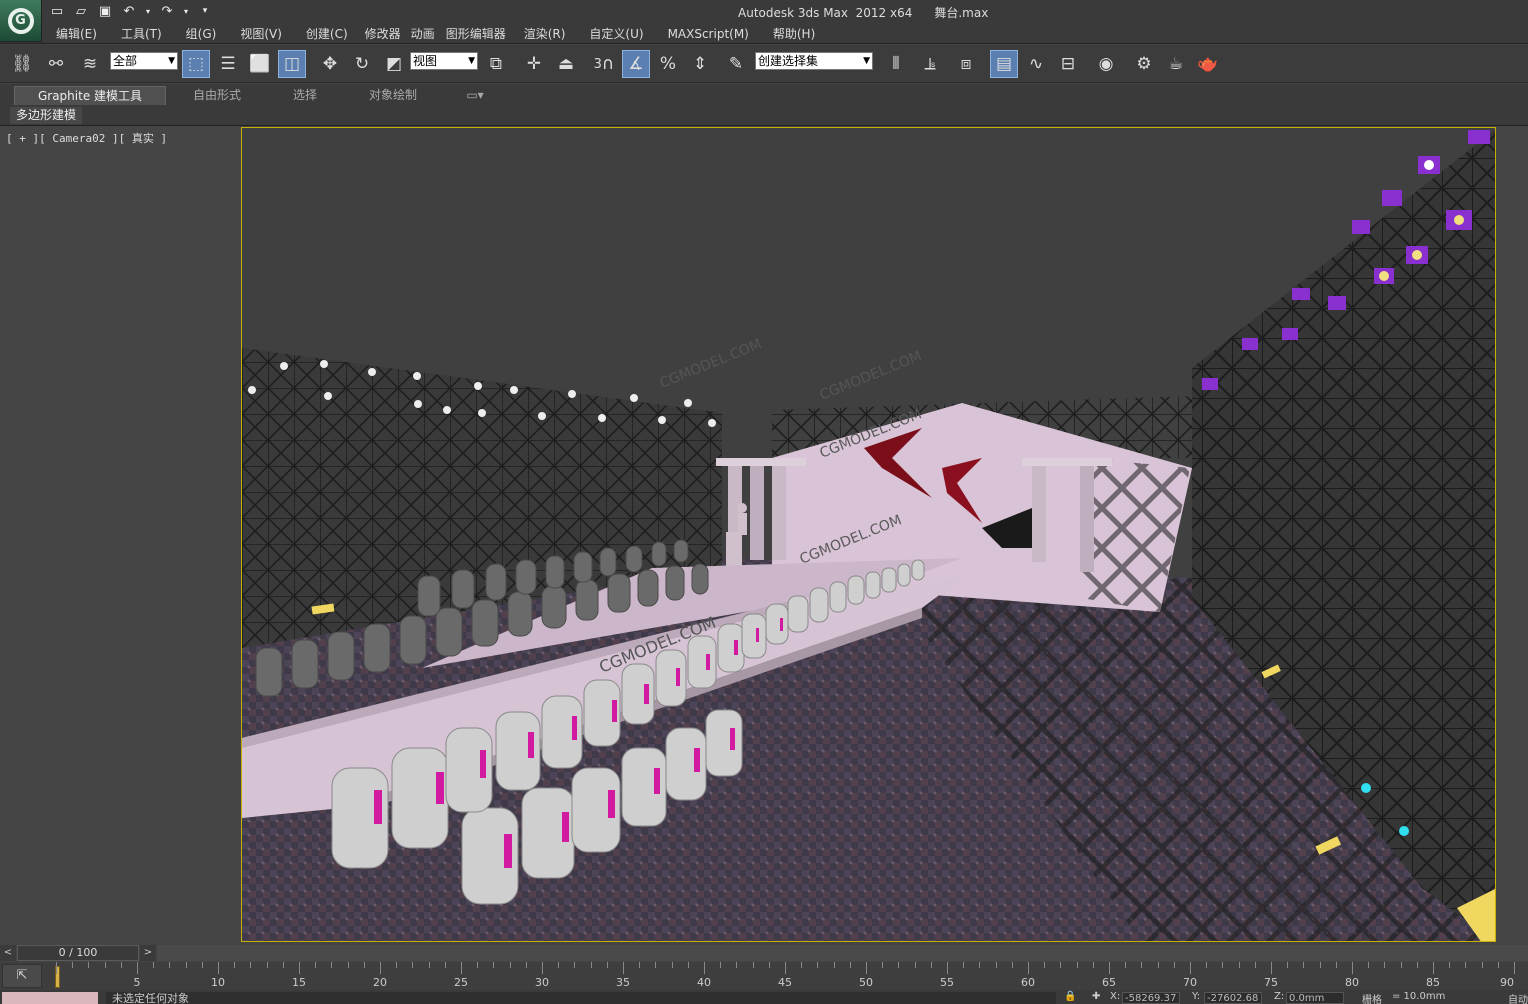 This screenshot has width=1528, height=1004. Describe the element at coordinates (966, 64) in the screenshot. I see `layer-manager-icon: ⧈` at that location.